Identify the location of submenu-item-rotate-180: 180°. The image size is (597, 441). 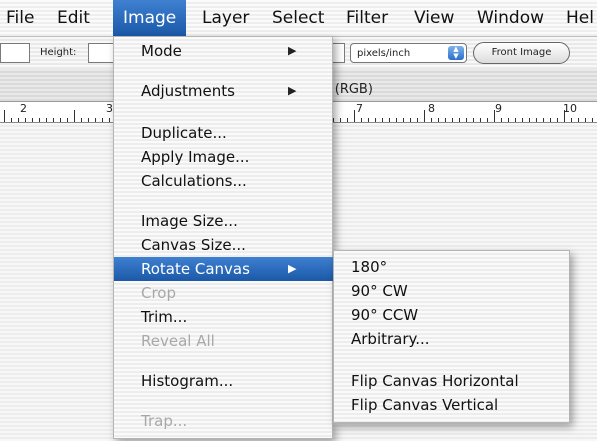
(452, 267).